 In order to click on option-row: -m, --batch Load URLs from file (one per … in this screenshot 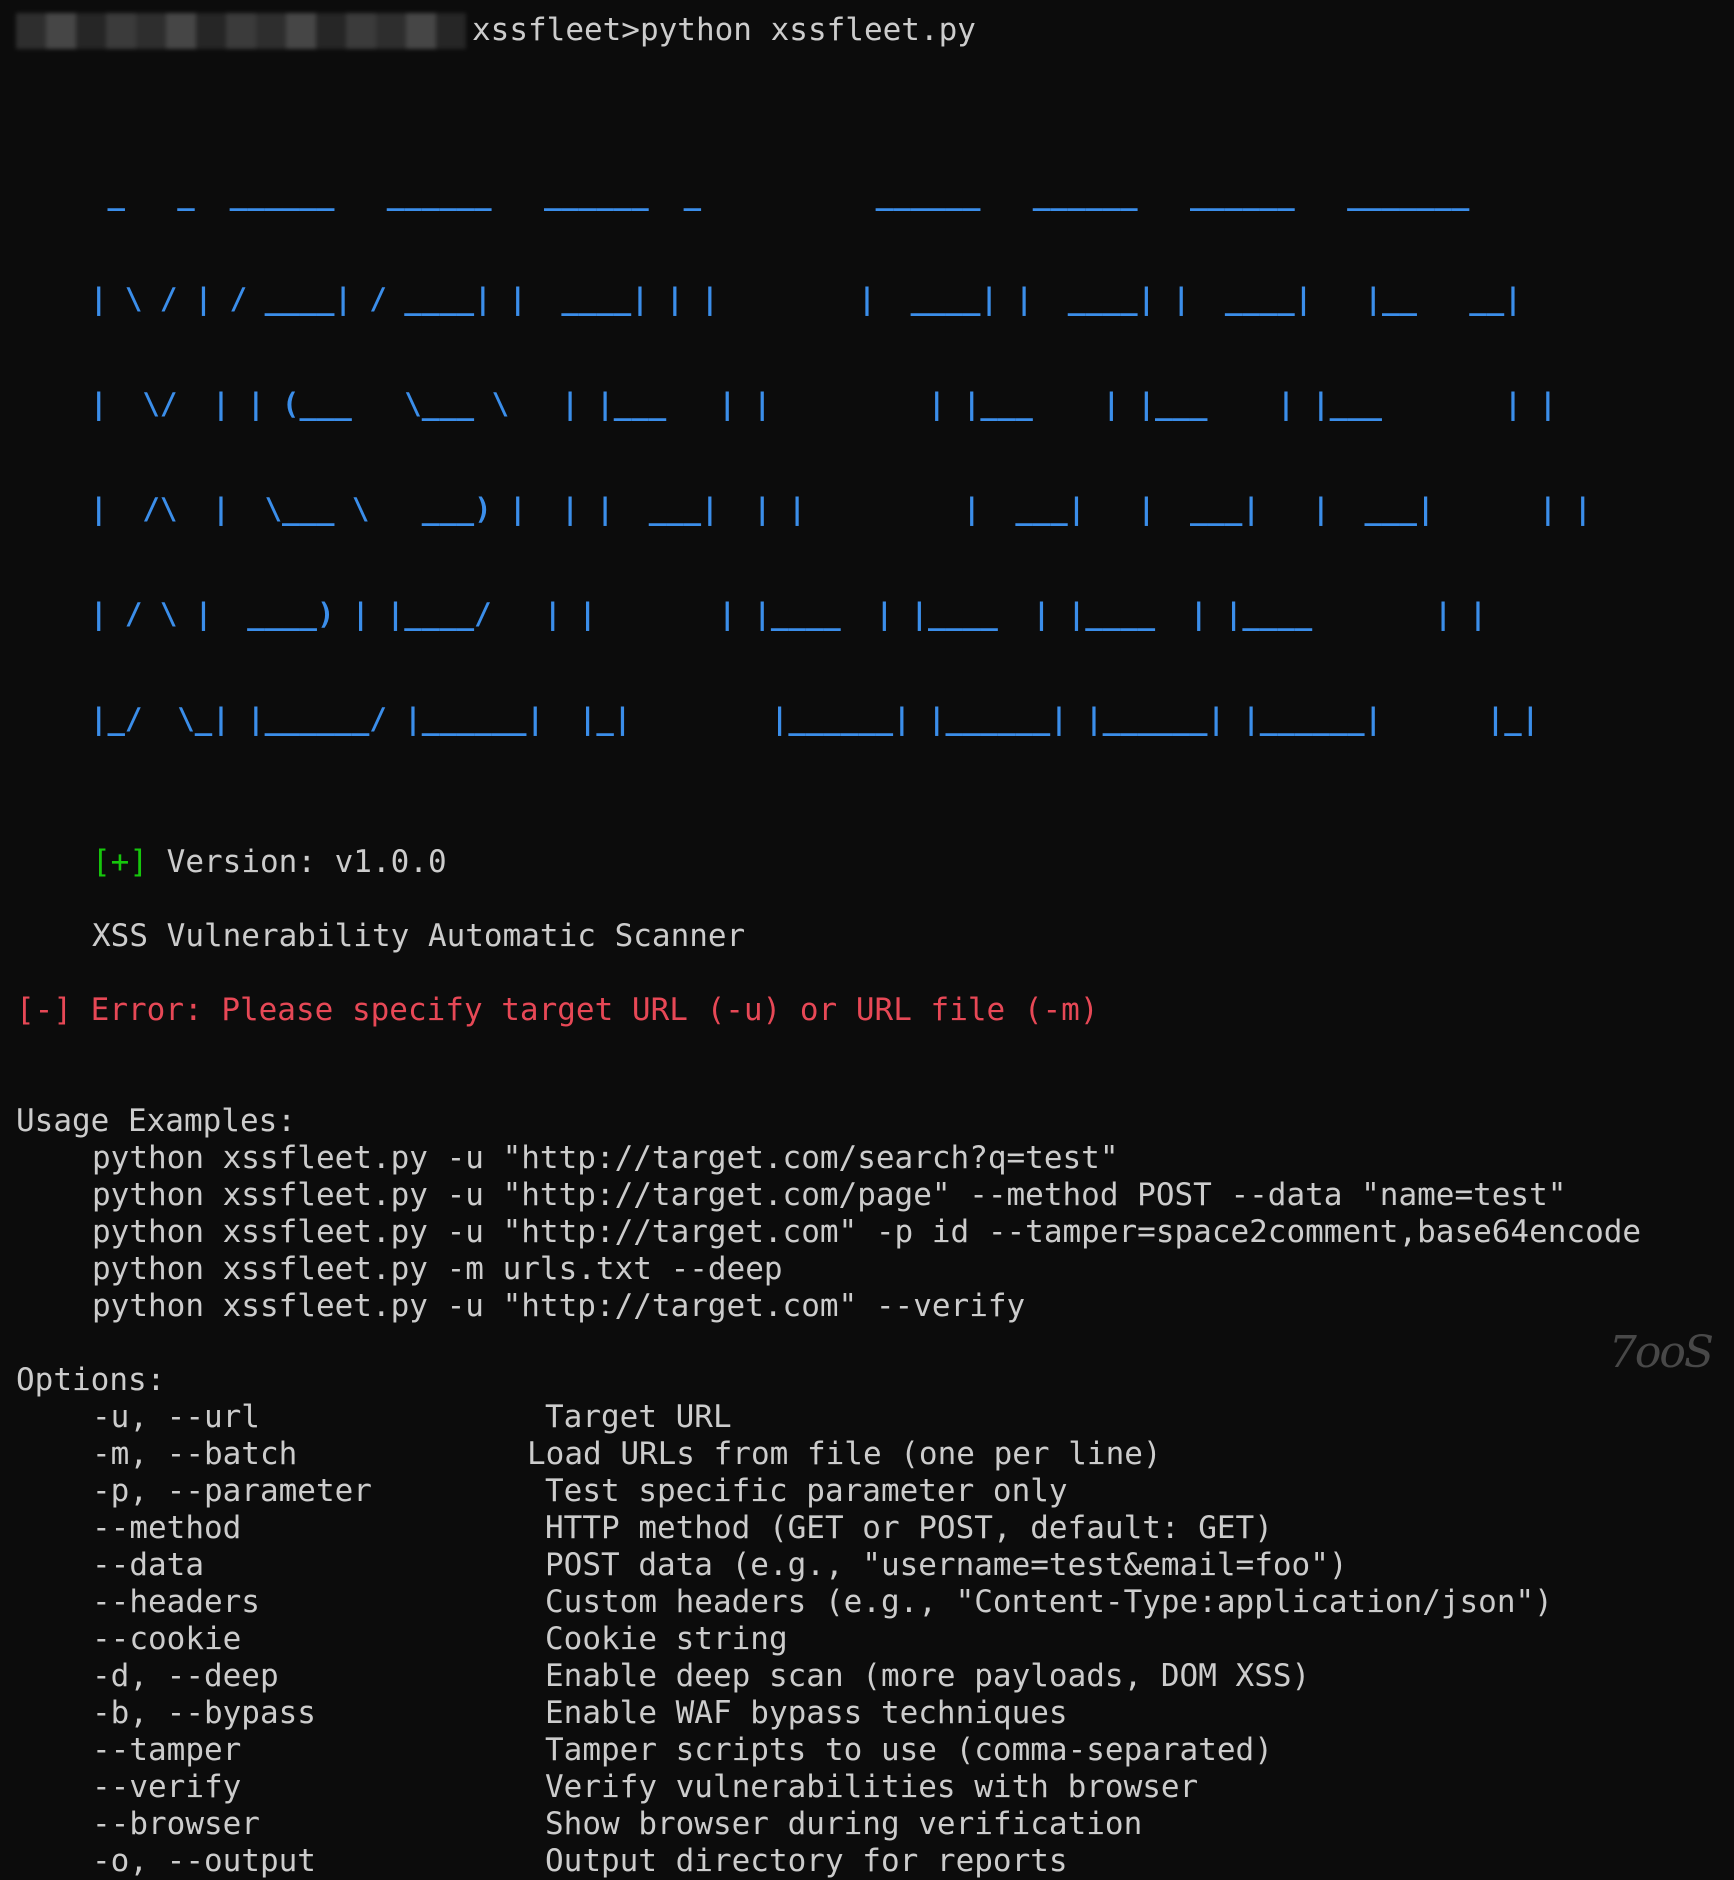, I will do `click(875, 1454)`.